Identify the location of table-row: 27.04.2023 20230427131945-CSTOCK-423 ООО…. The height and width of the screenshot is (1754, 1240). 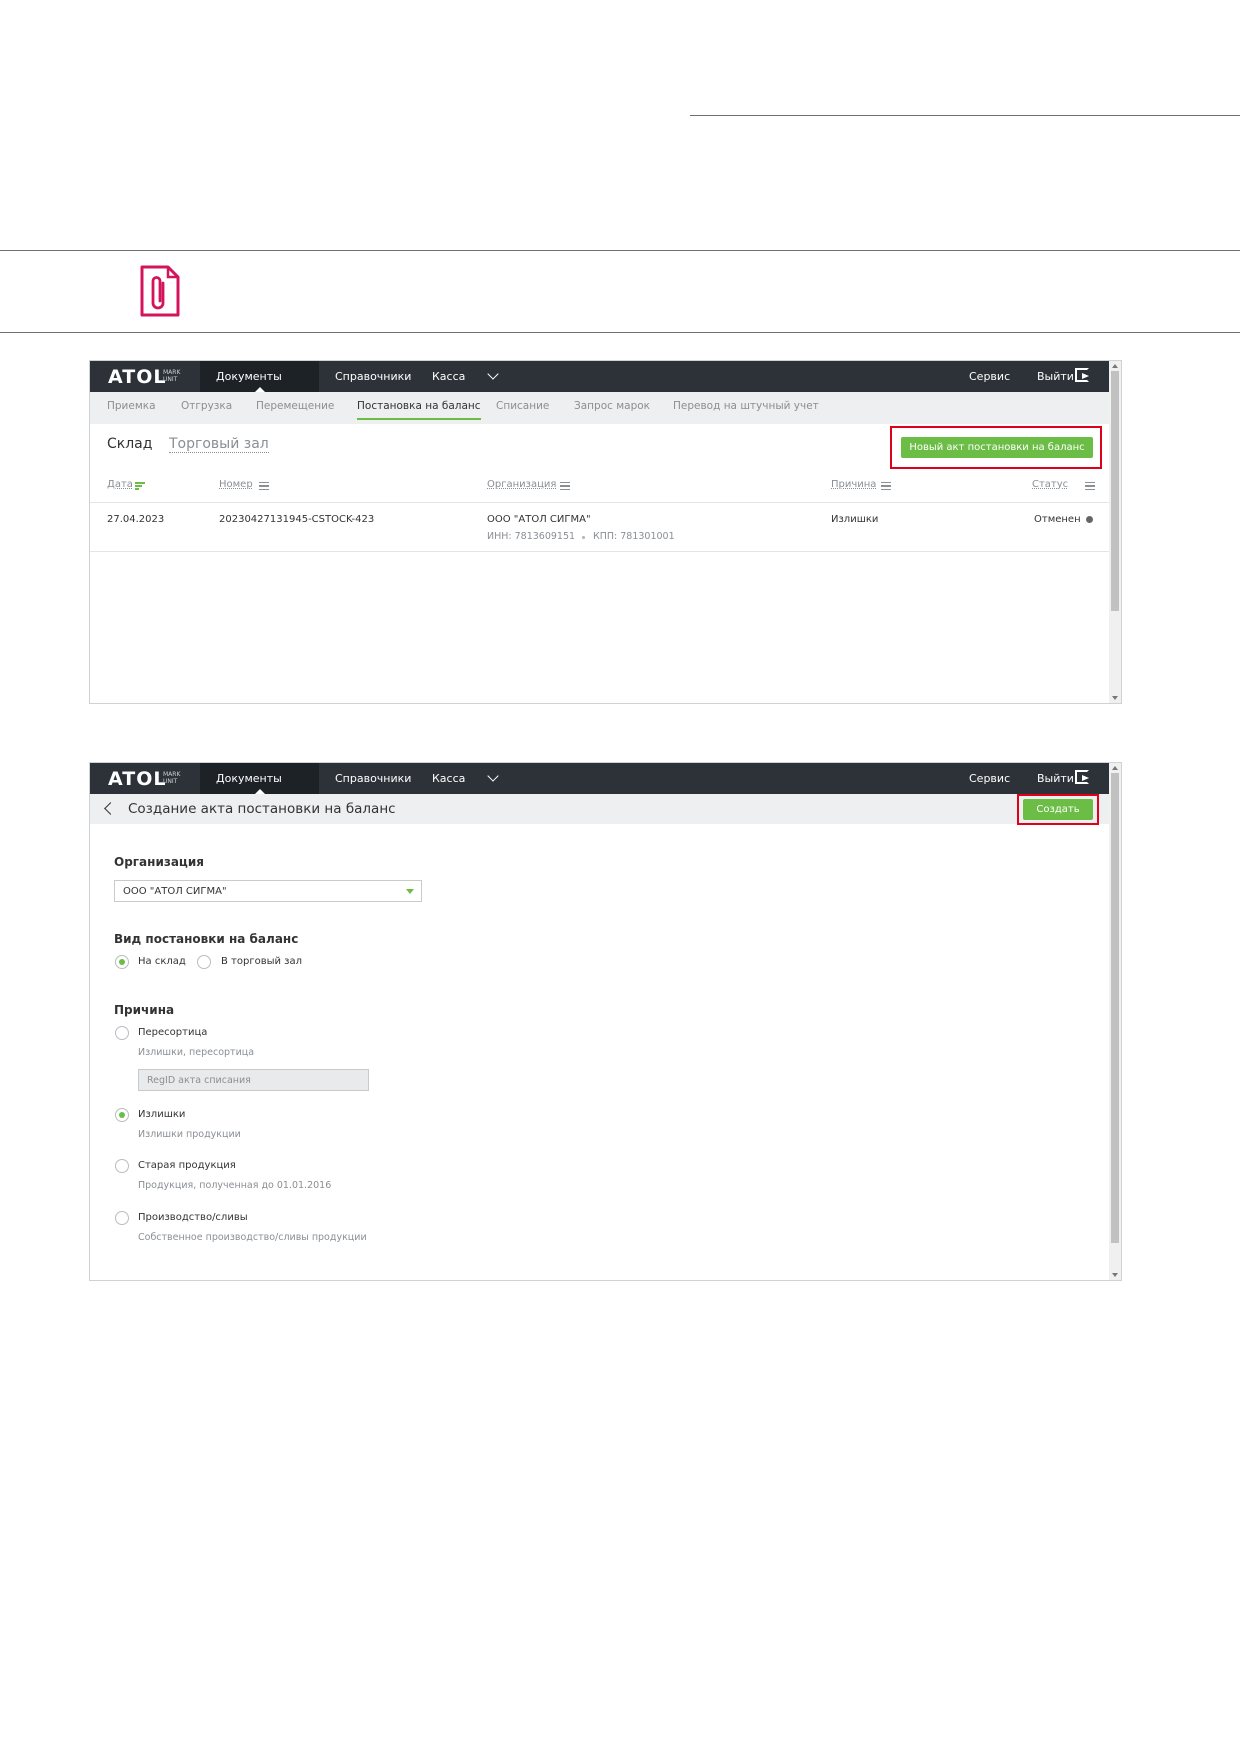
(599, 527).